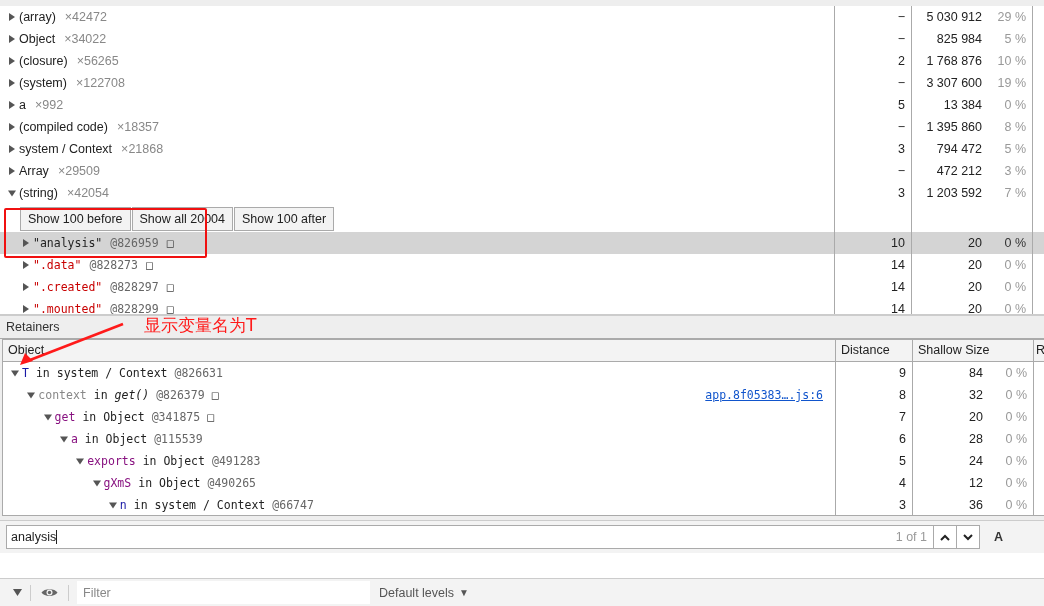 This screenshot has width=1044, height=606. What do you see at coordinates (417, 39) in the screenshot?
I see `constructor-row: Object ×34022` at bounding box center [417, 39].